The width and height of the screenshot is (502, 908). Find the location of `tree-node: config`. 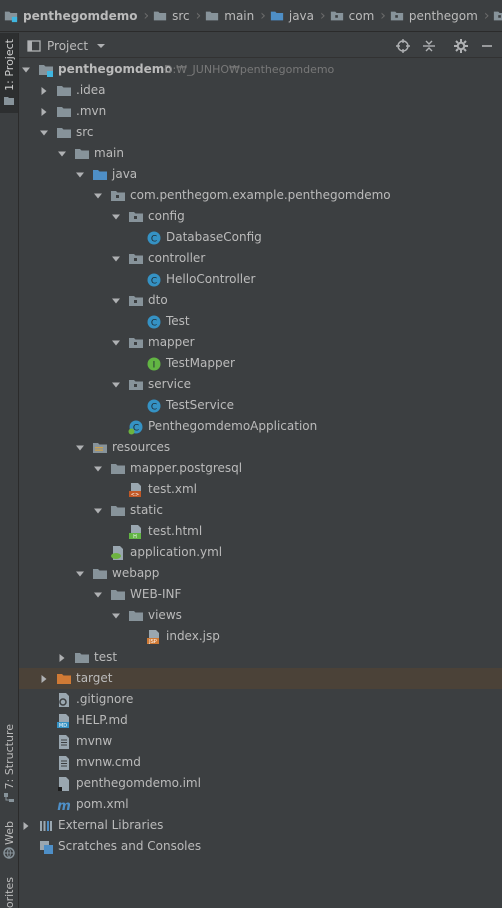

tree-node: config is located at coordinates (260, 216).